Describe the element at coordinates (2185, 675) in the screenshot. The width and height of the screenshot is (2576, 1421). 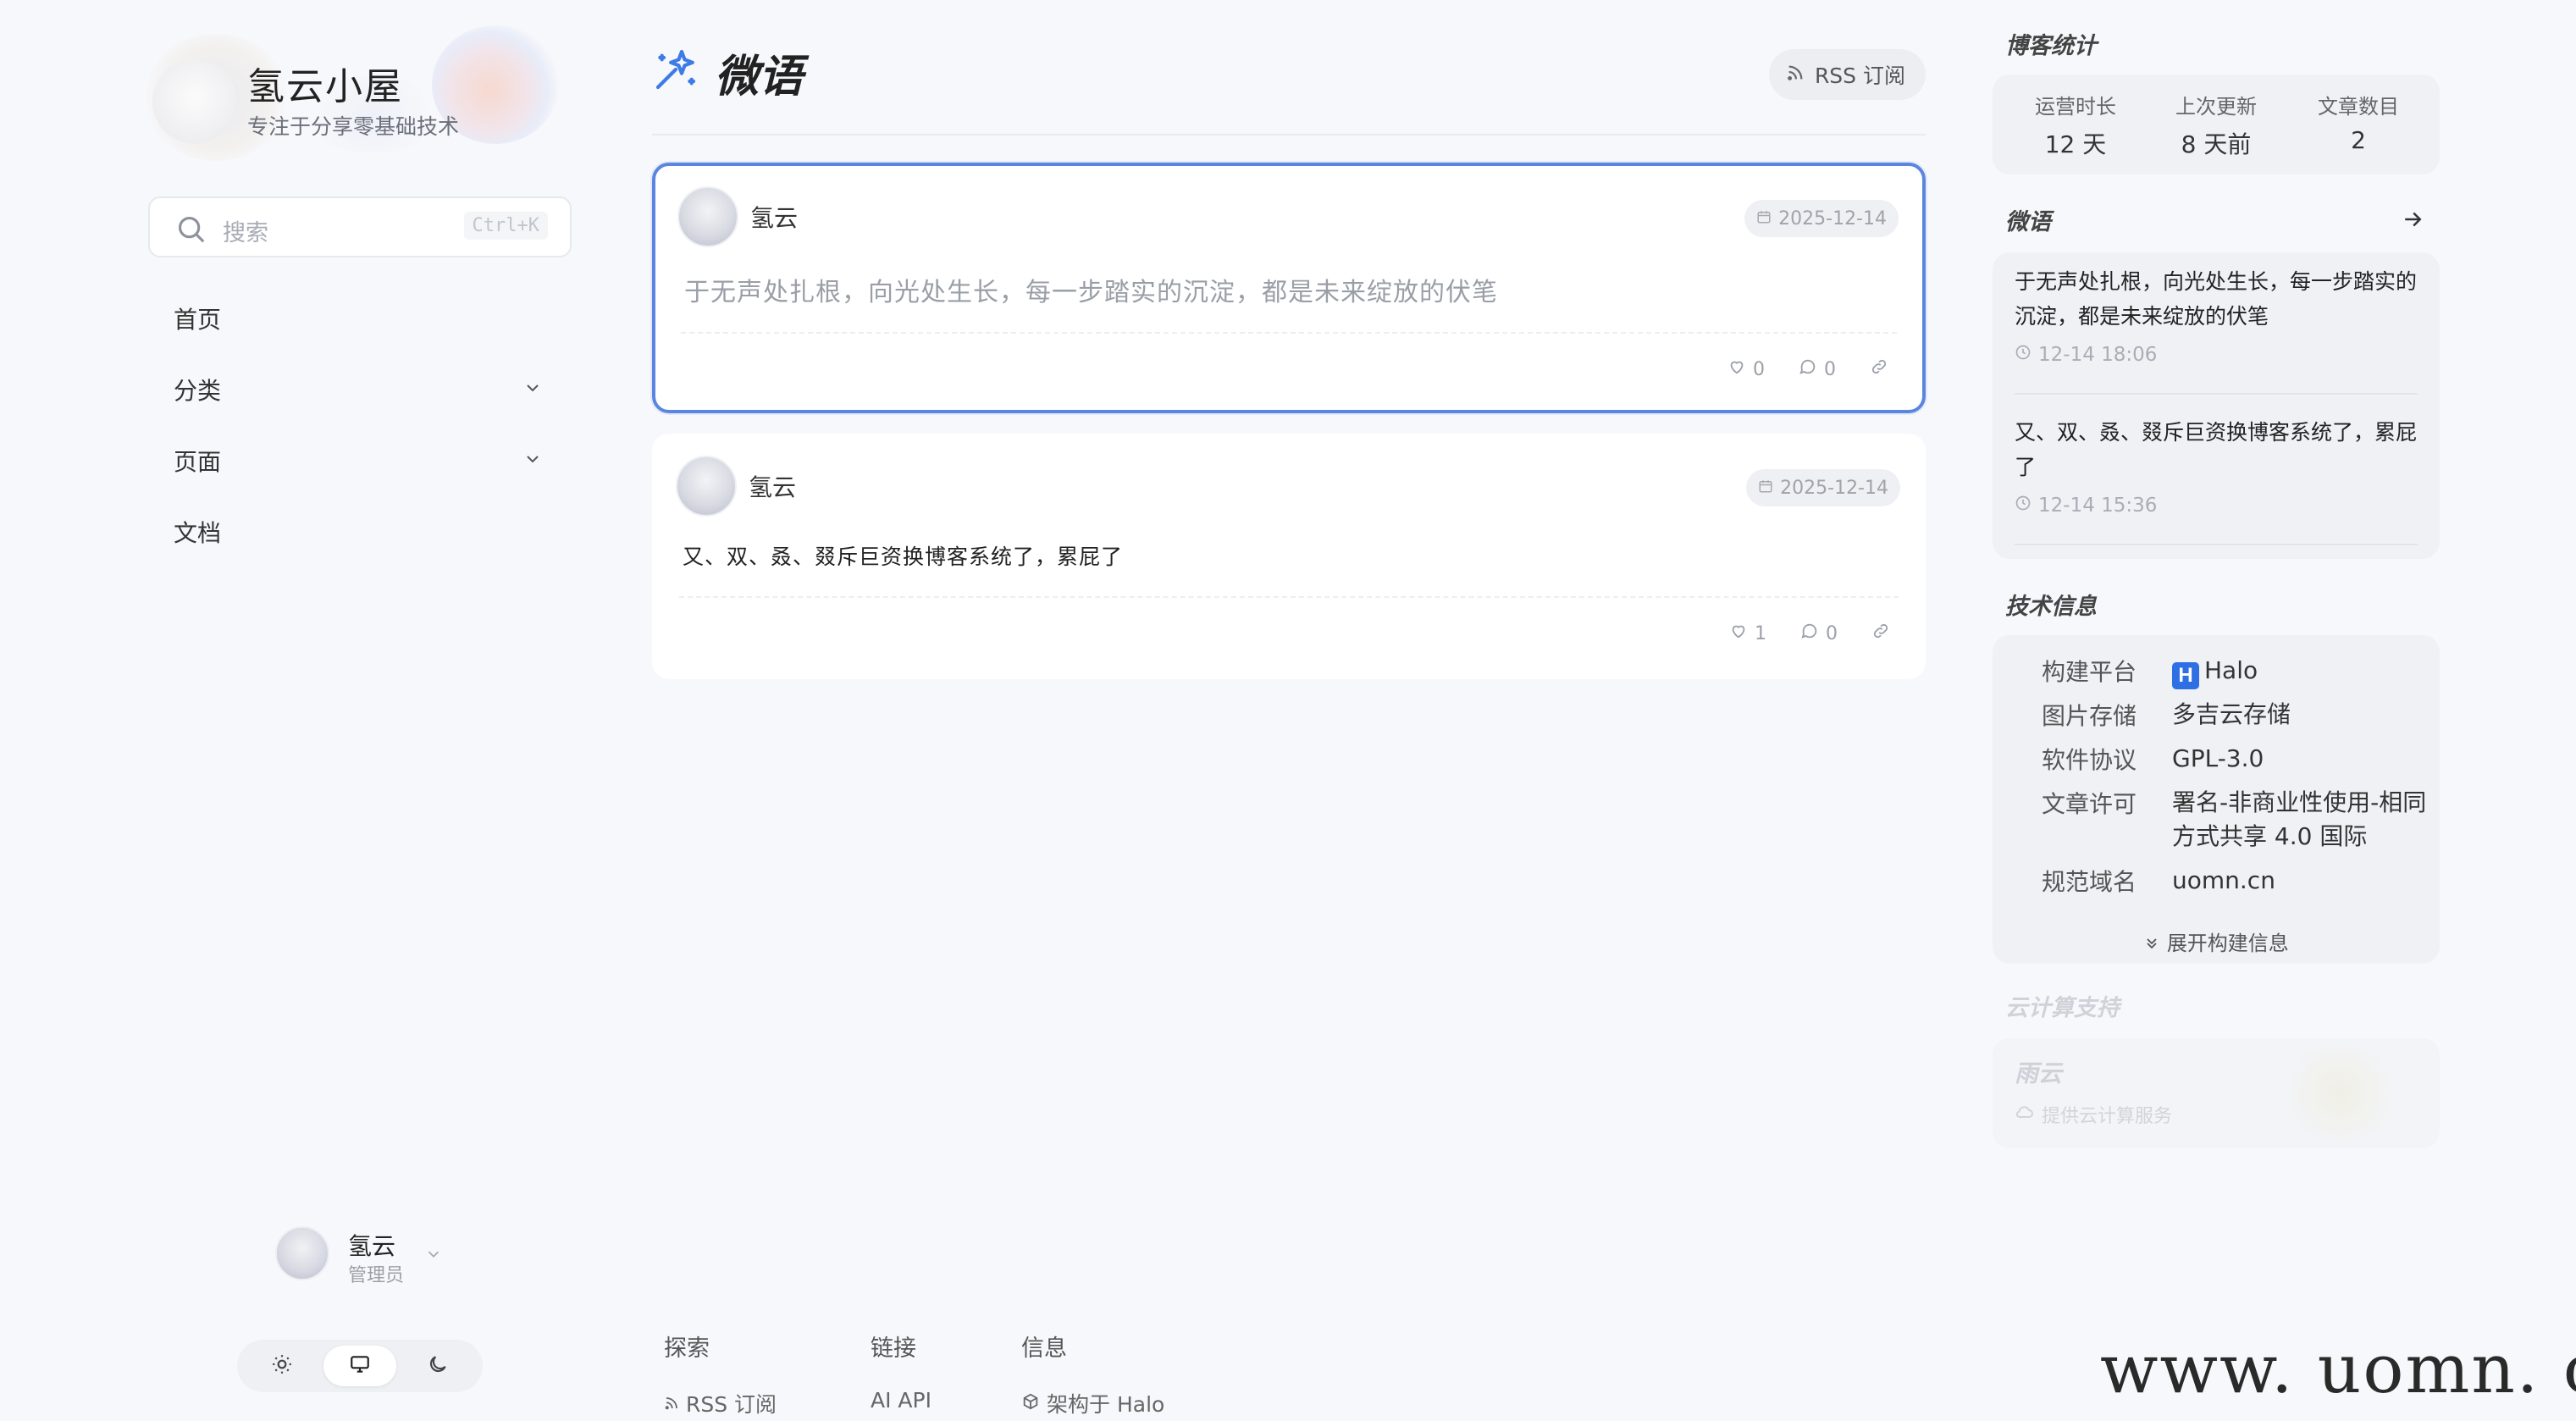
I see `halo-logo-icon: H` at that location.